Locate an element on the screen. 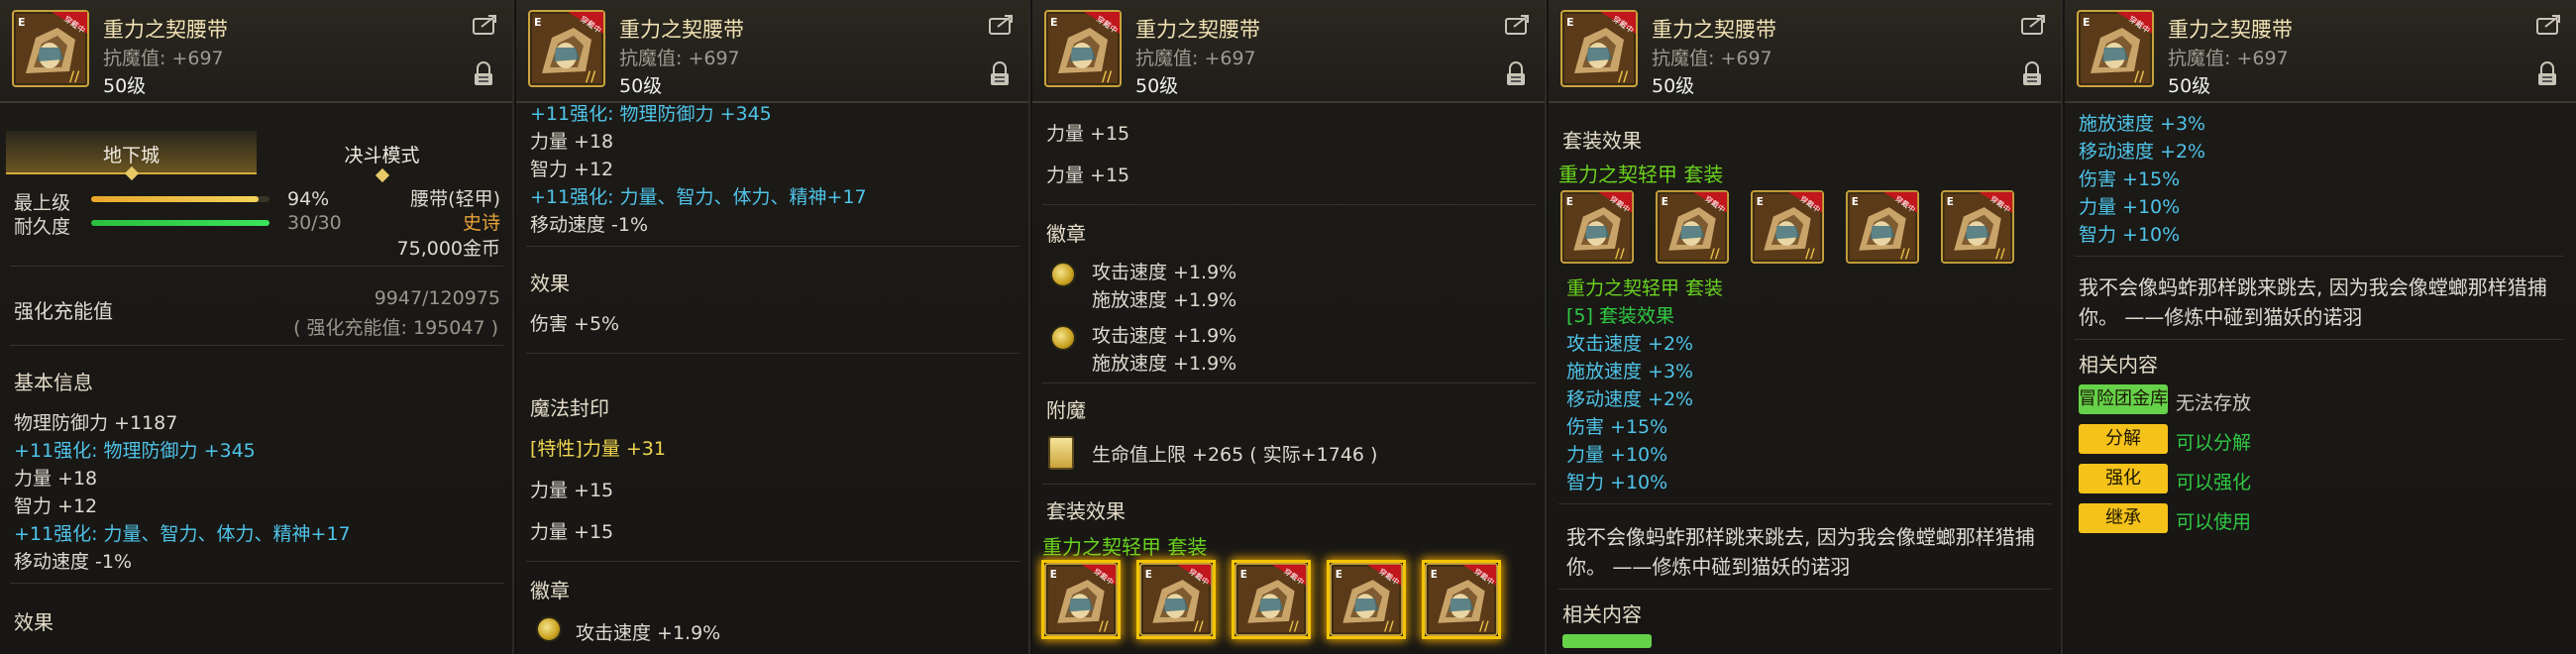 The height and width of the screenshot is (654, 2576). enhance-status: 可以强化 is located at coordinates (2214, 482).